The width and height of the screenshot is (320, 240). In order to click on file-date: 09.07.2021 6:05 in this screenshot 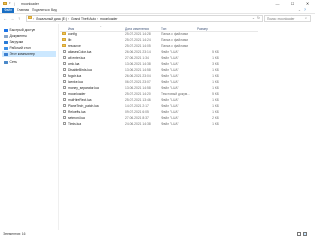, I will do `click(137, 112)`.